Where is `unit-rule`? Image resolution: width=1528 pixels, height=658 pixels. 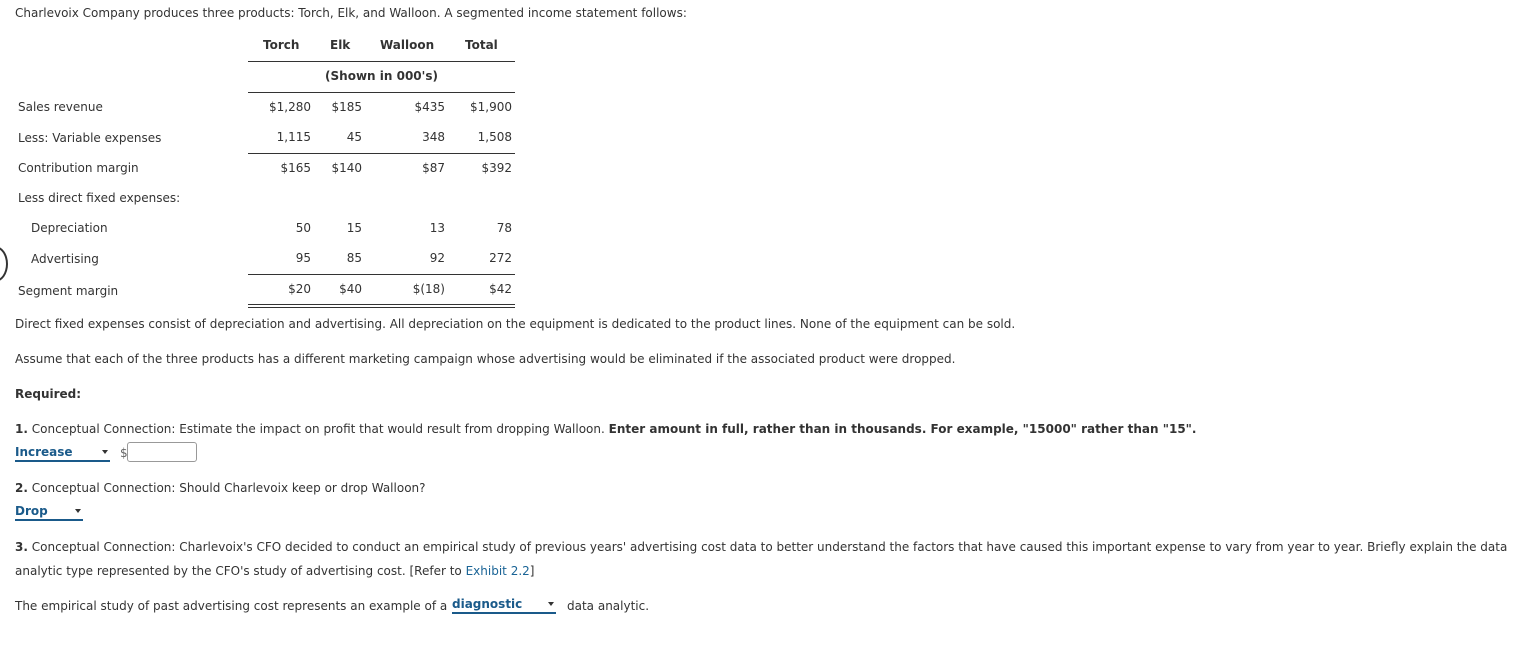
unit-rule is located at coordinates (381, 92).